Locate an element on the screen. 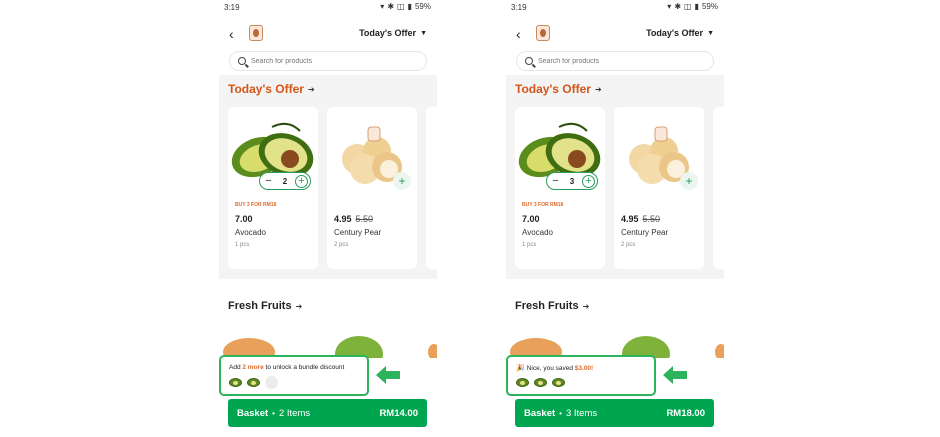 The height and width of the screenshot is (437, 940). basket-button: Basket • 3 Items RM18.00 is located at coordinates (614, 413).